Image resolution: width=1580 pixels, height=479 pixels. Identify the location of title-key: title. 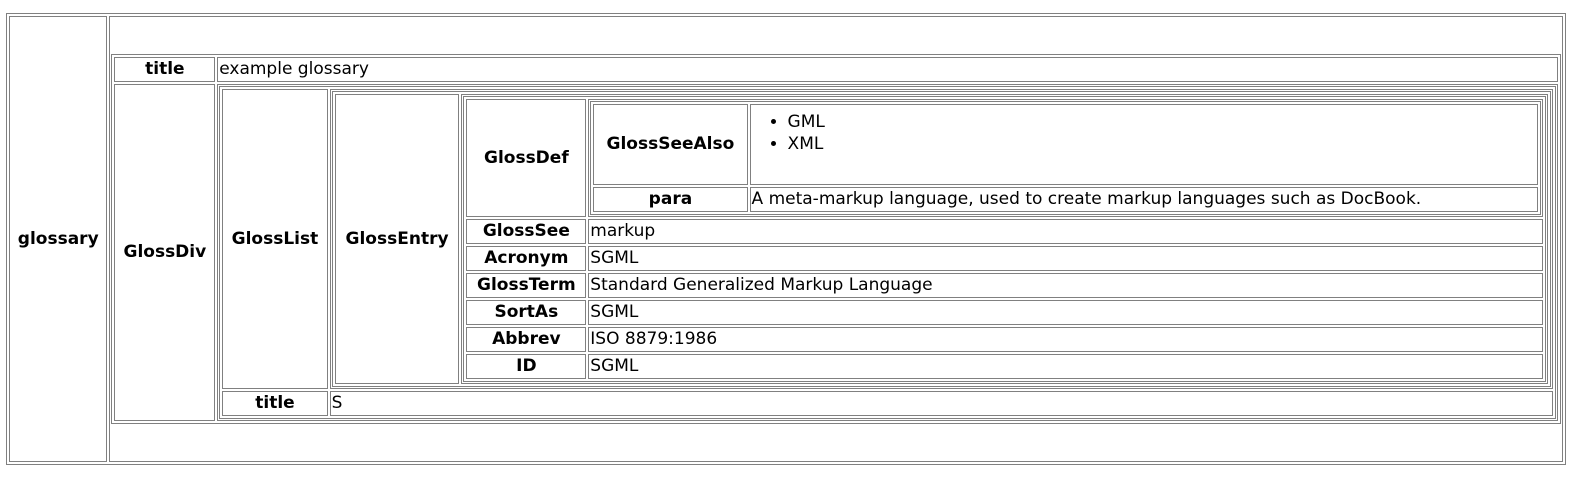
(165, 69).